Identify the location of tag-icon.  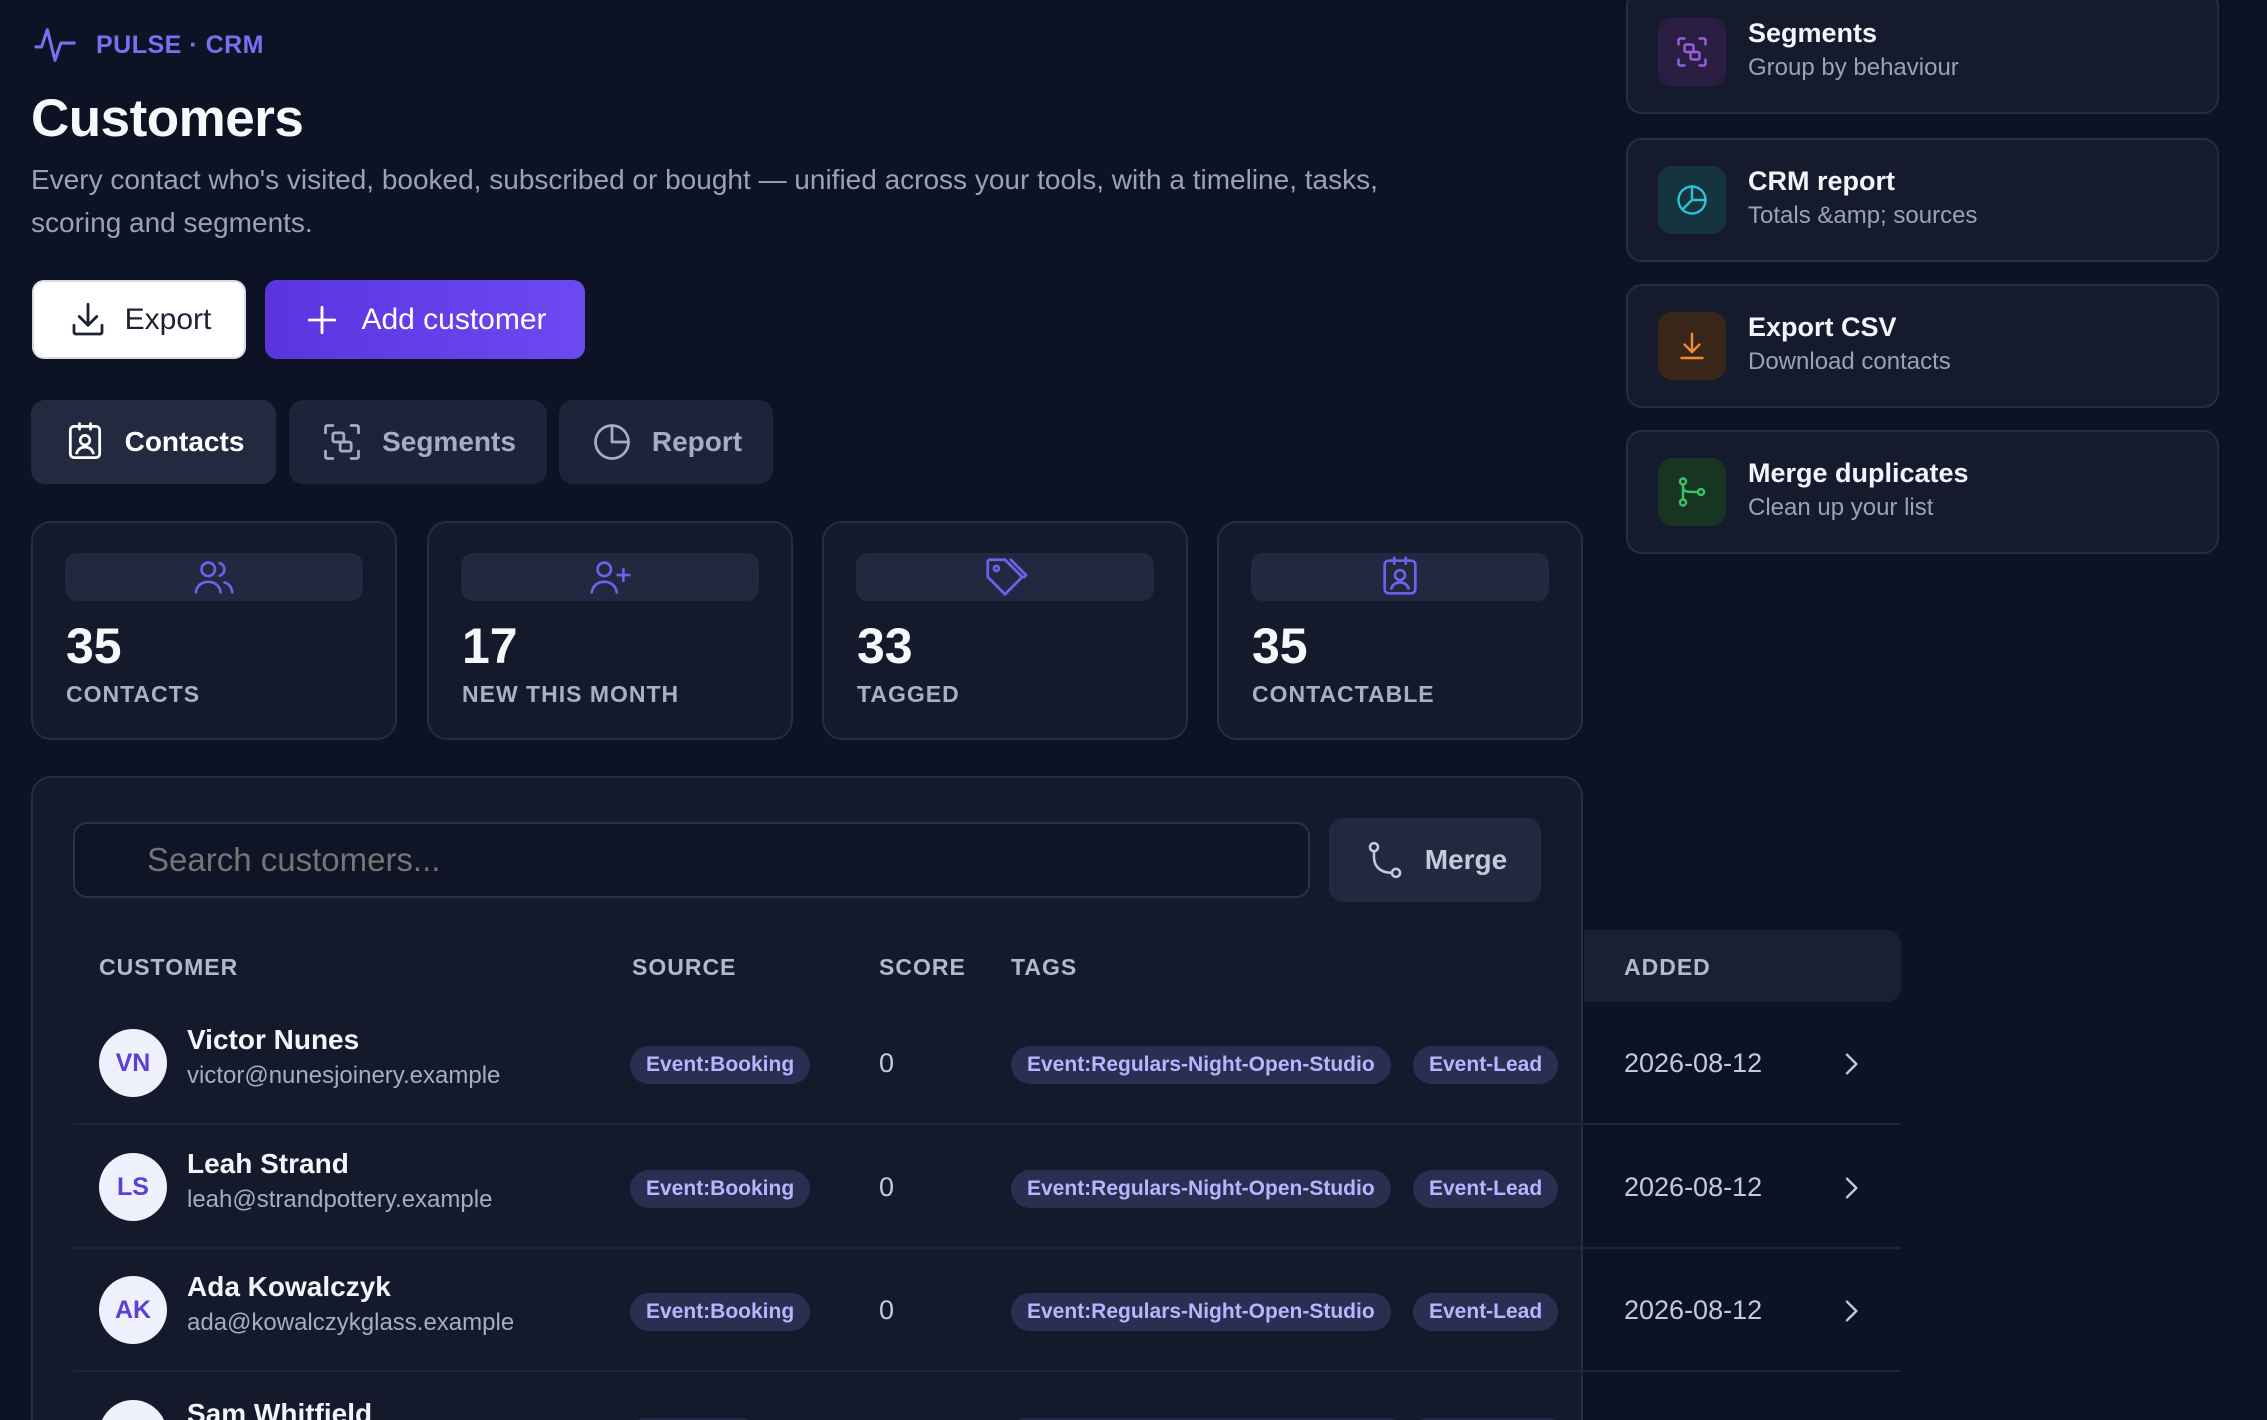
(1005, 577).